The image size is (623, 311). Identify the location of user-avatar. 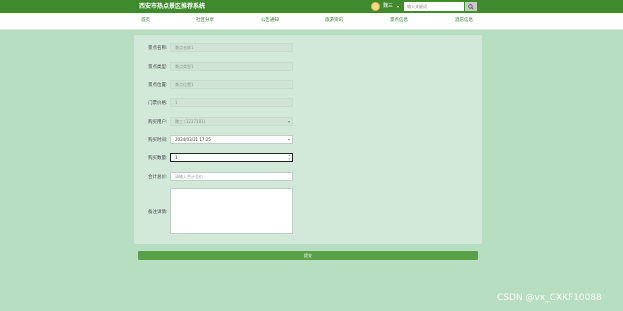
(375, 6).